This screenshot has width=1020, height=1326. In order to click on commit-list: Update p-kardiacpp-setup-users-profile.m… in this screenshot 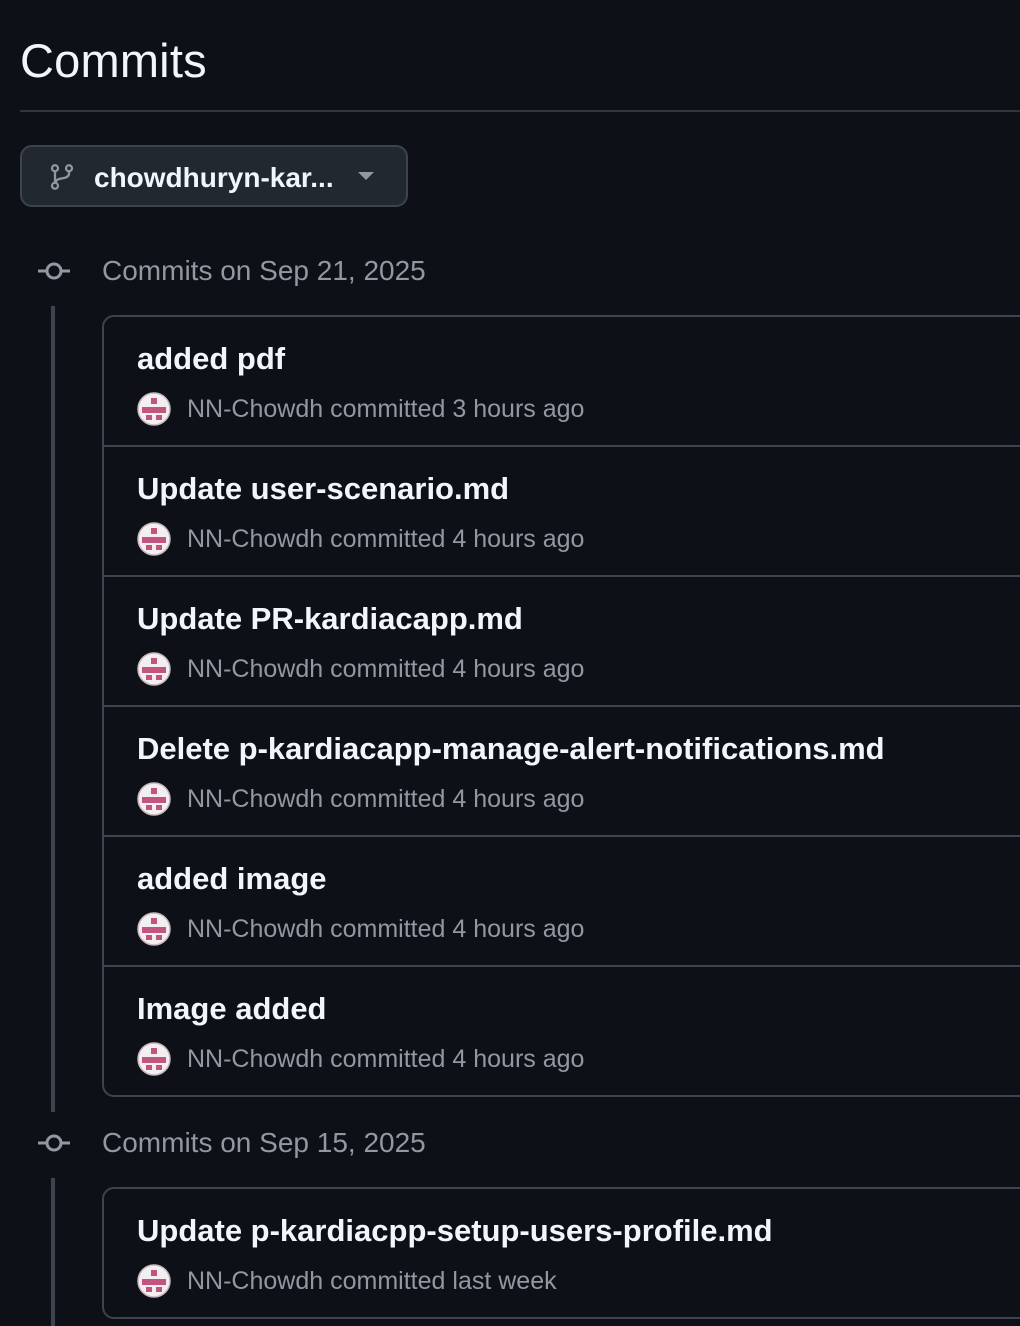, I will do `click(561, 1253)`.